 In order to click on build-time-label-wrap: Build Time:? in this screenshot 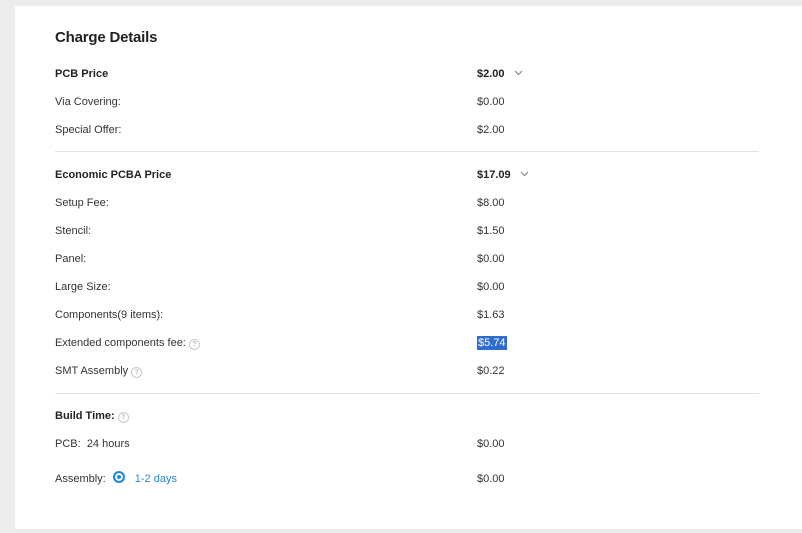, I will do `click(92, 416)`.